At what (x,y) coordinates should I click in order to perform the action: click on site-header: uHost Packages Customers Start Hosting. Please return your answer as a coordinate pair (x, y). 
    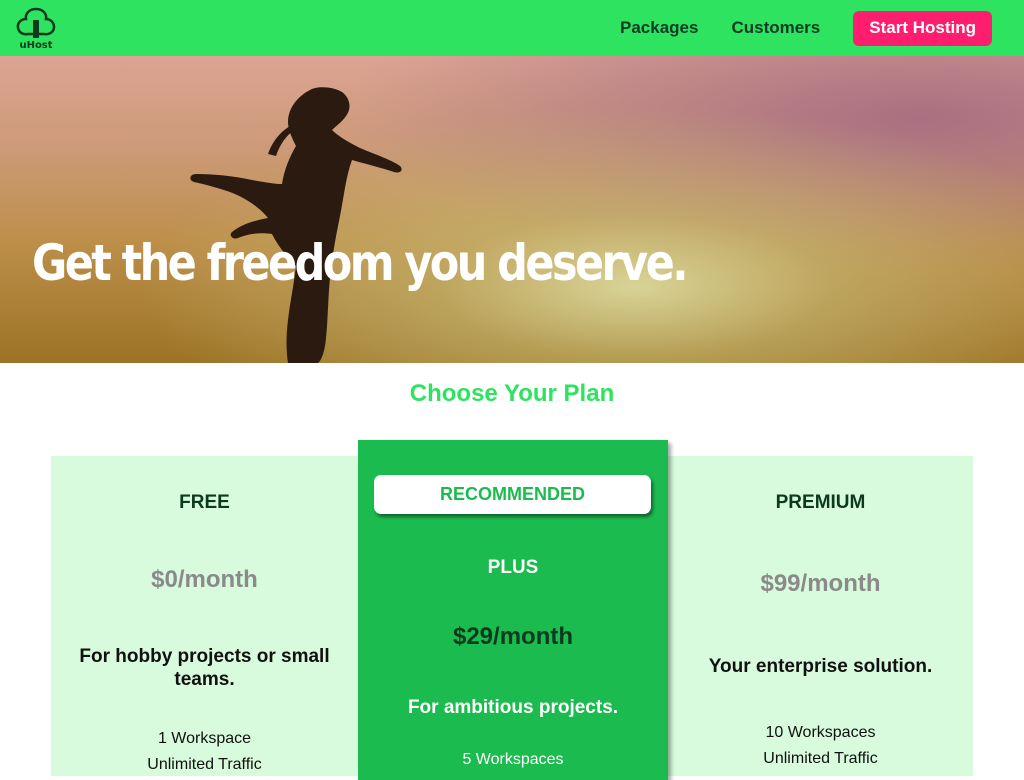
    Looking at the image, I should click on (512, 28).